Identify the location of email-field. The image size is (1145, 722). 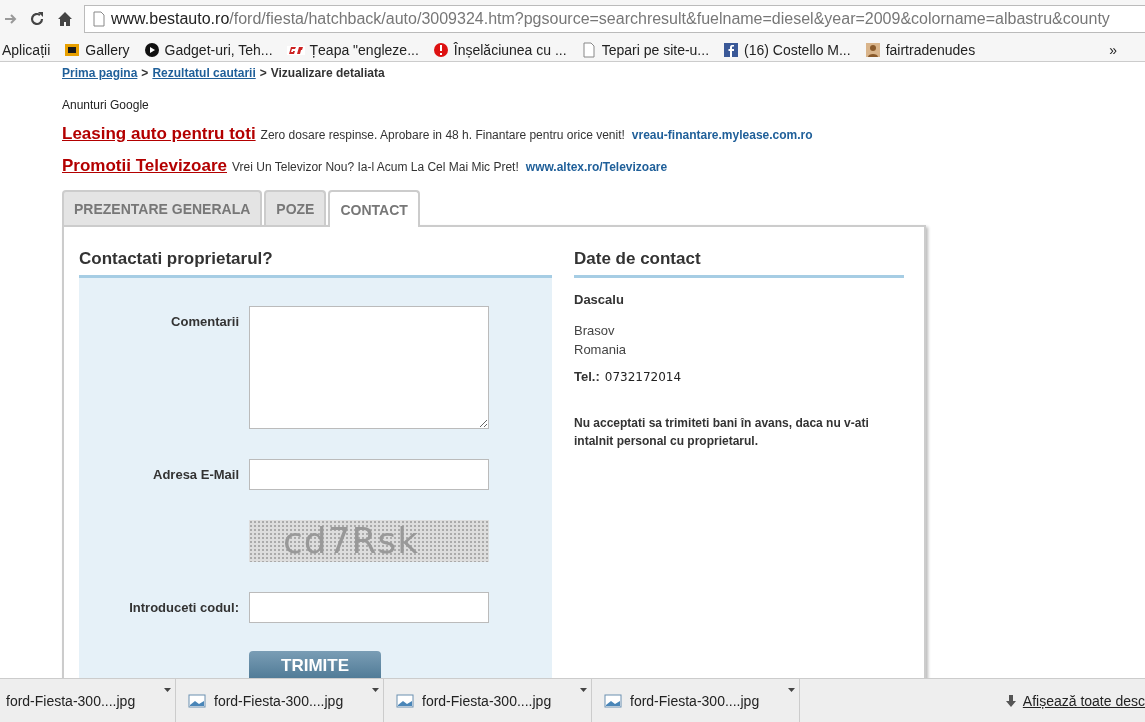
(369, 474).